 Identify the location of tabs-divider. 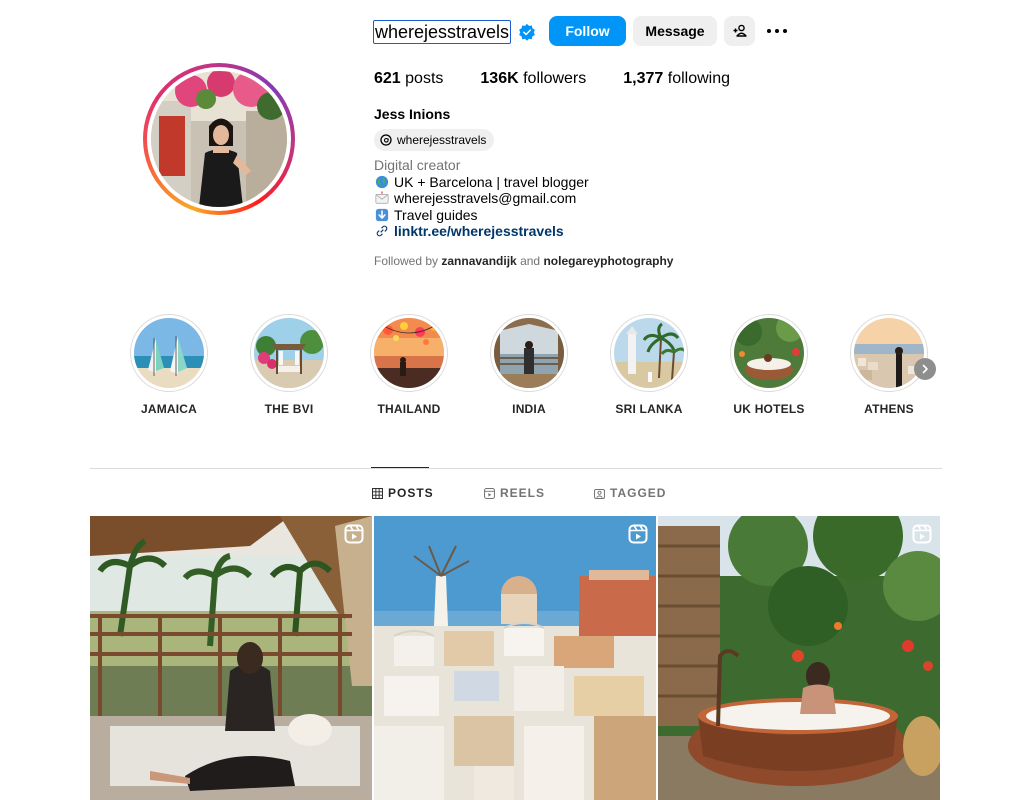
(516, 468).